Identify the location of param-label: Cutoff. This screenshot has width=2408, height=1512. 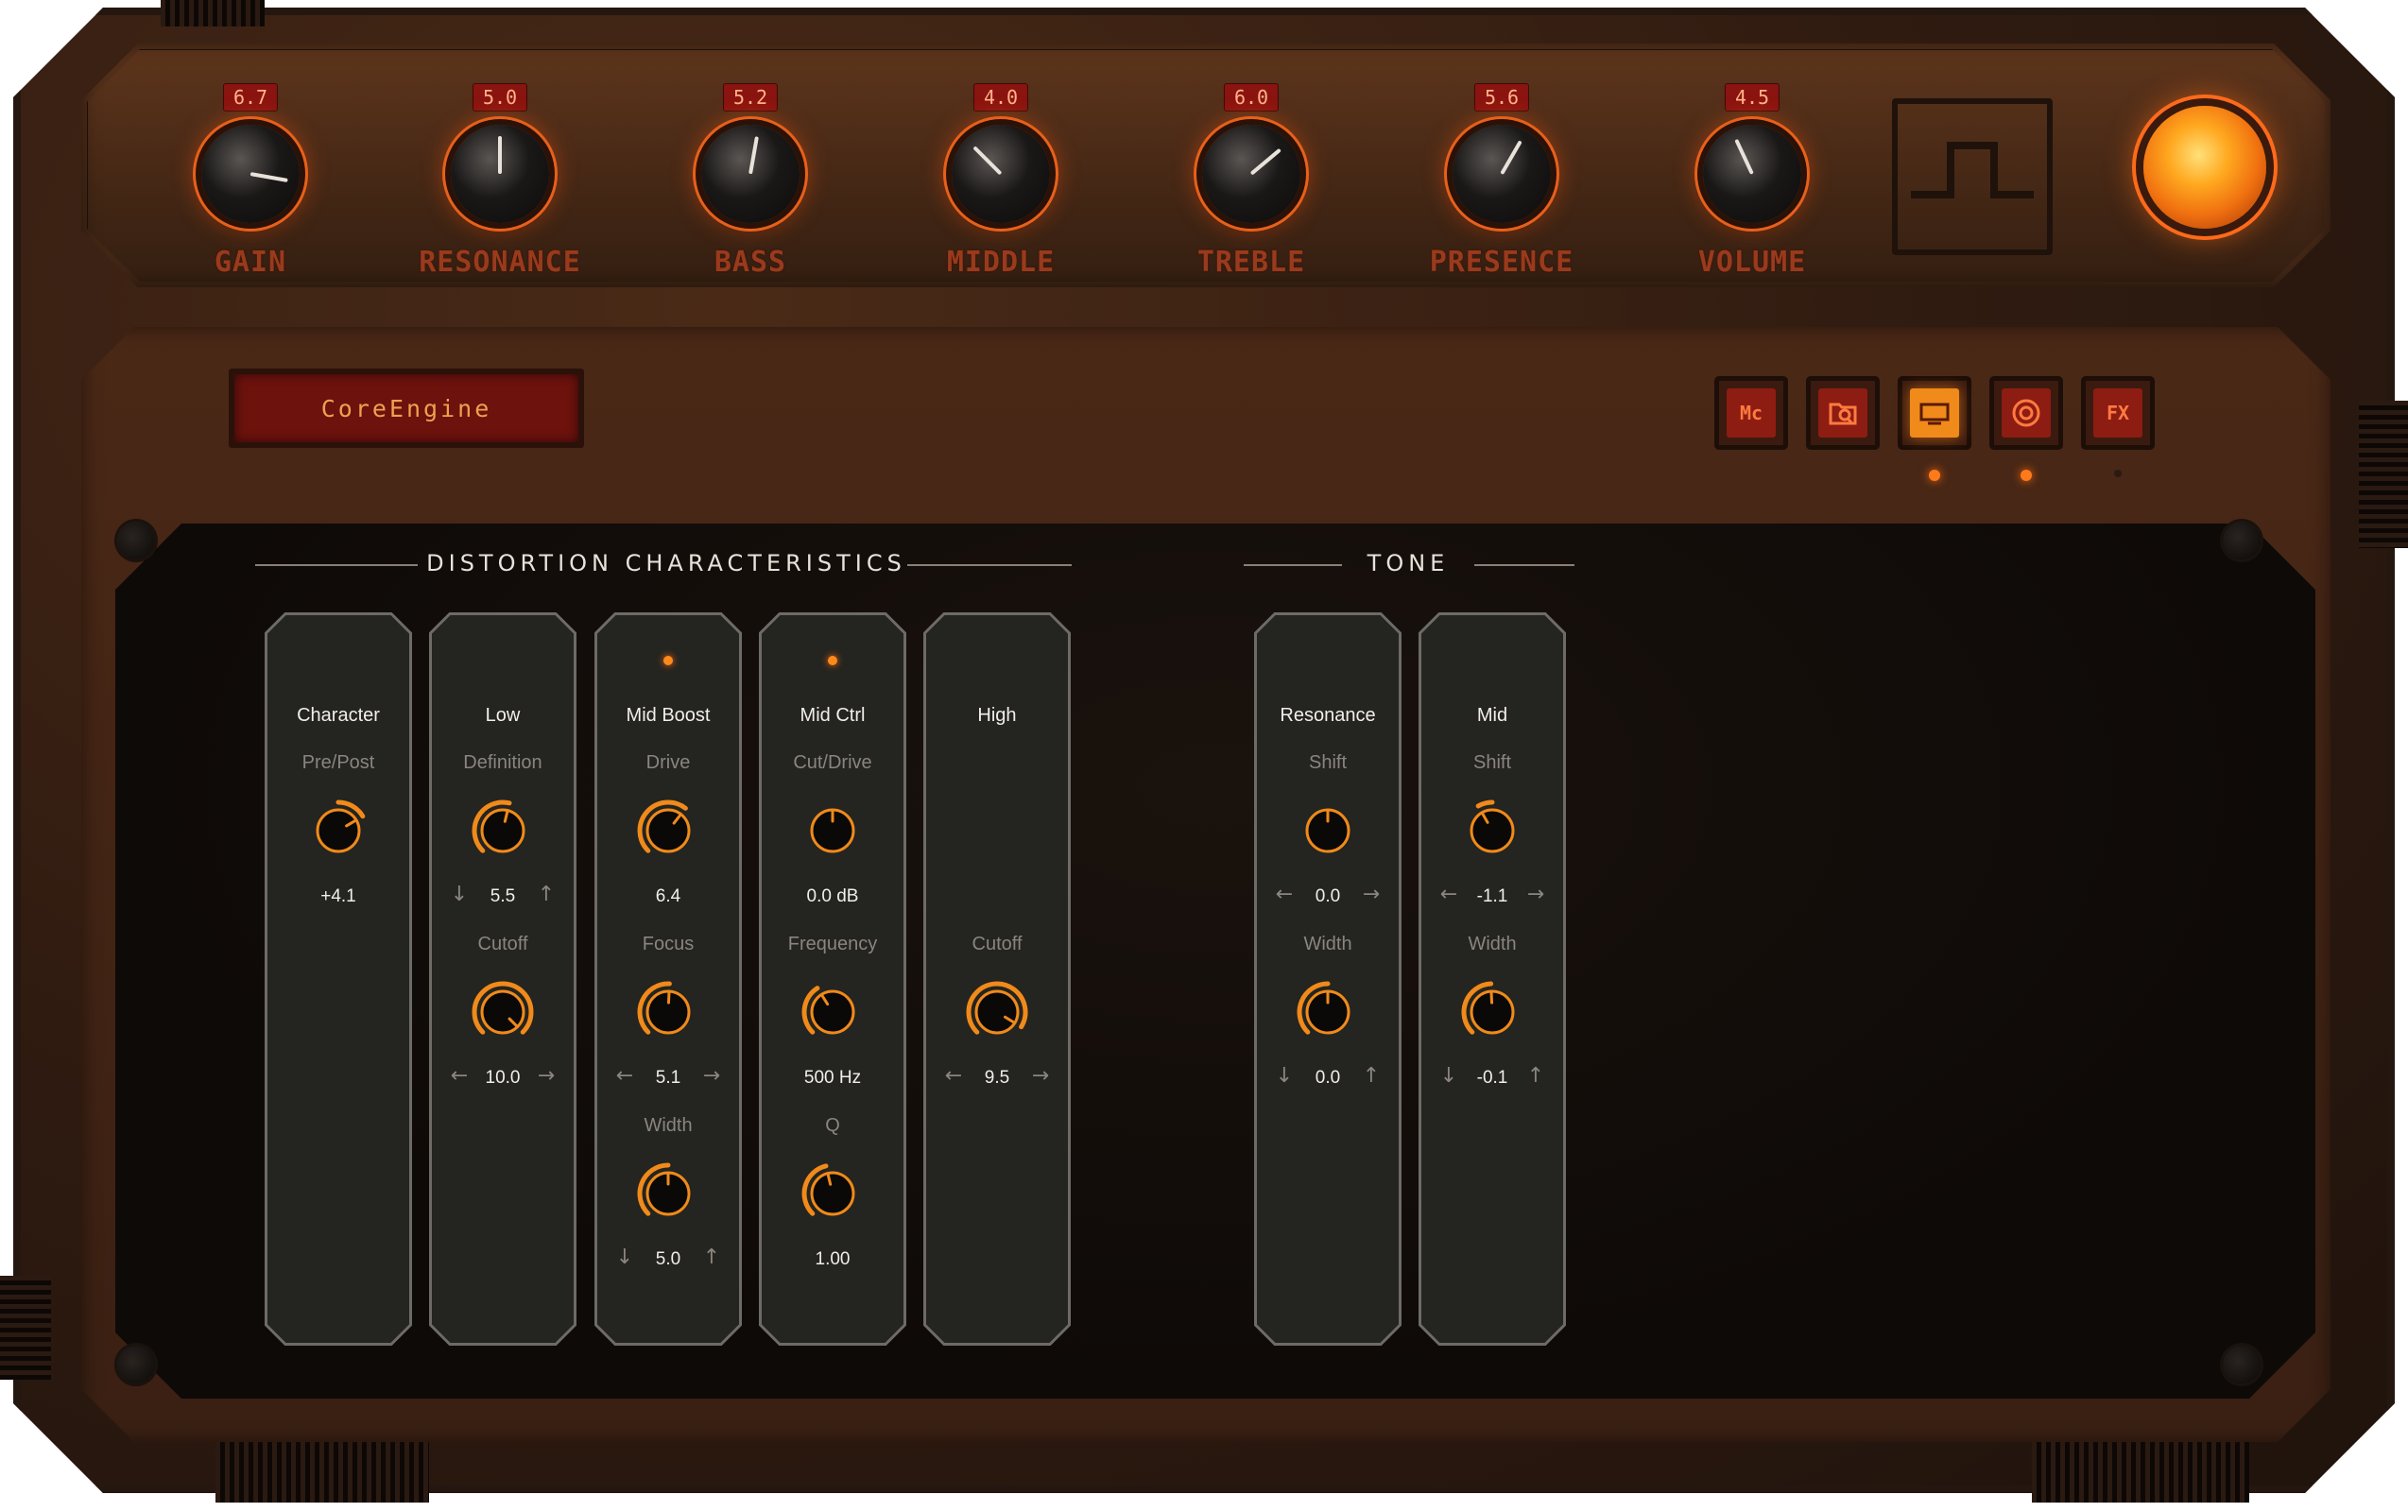
(997, 944).